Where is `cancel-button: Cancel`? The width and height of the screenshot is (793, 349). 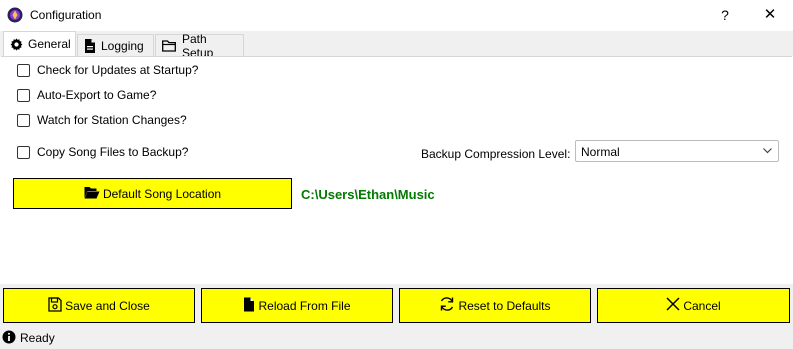
cancel-button: Cancel is located at coordinates (693, 305).